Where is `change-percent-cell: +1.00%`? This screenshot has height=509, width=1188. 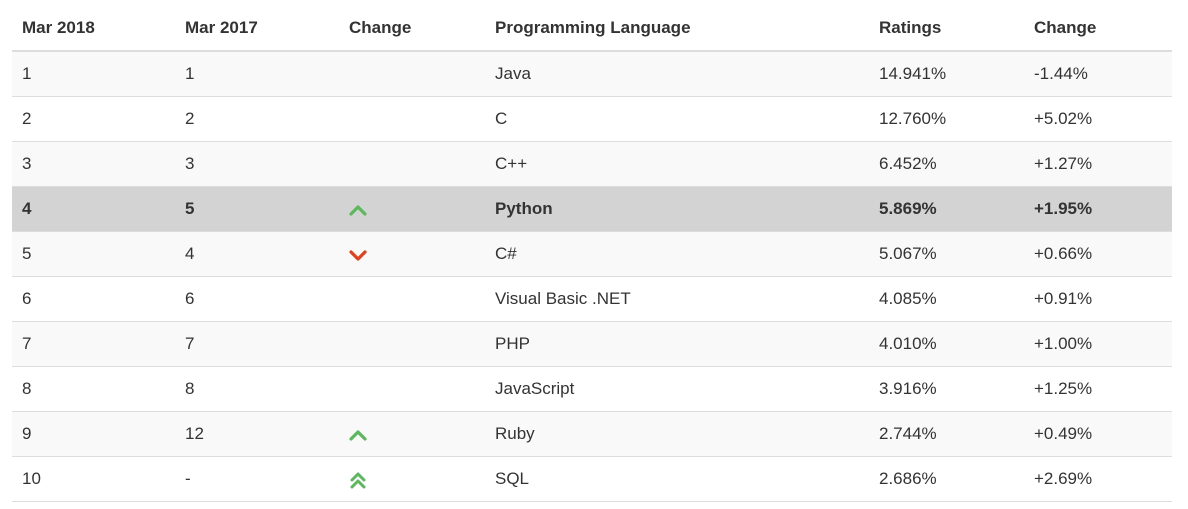
change-percent-cell: +1.00% is located at coordinates (1098, 344).